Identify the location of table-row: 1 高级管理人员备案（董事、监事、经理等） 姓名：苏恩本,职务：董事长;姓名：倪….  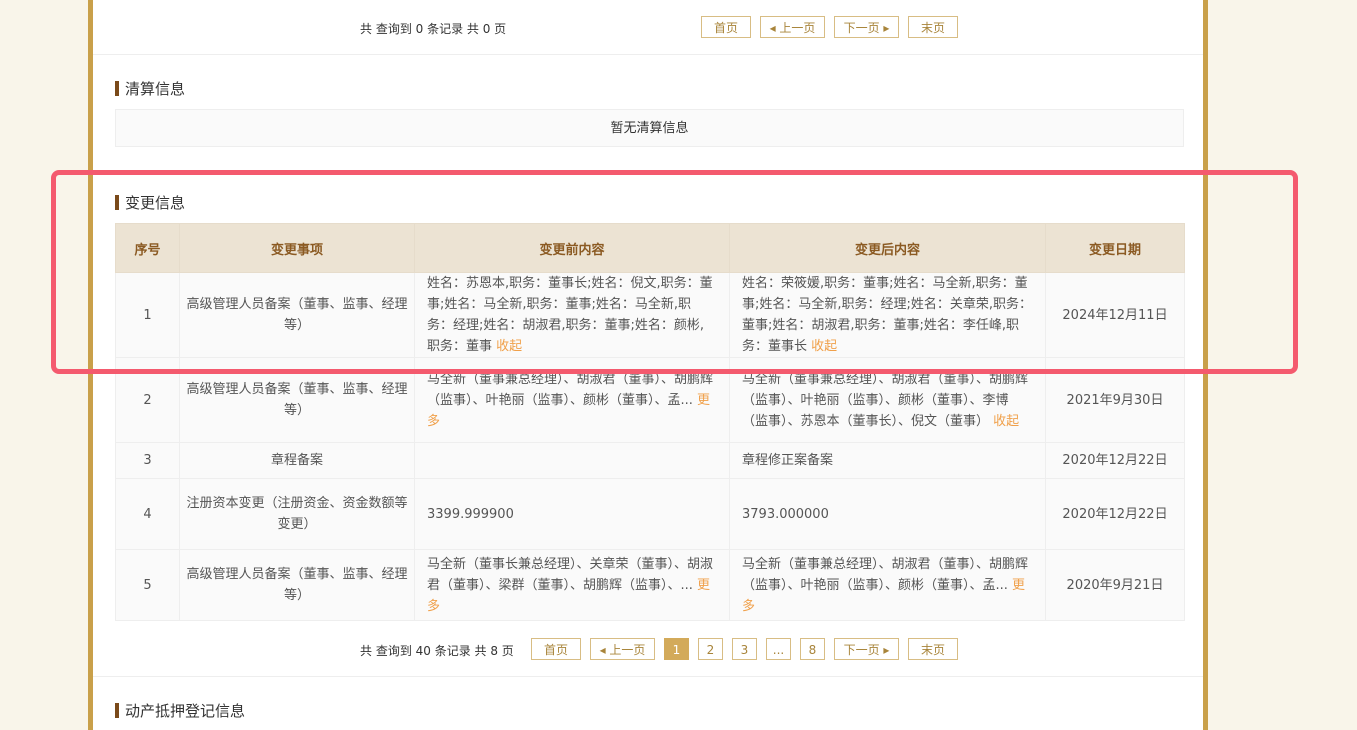
(650, 315).